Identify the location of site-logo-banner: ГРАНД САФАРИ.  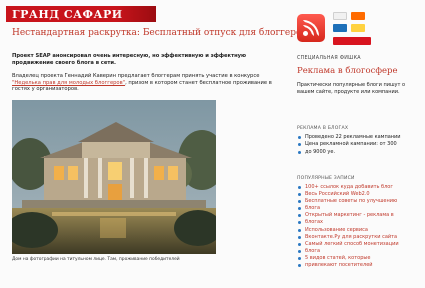
(81, 14).